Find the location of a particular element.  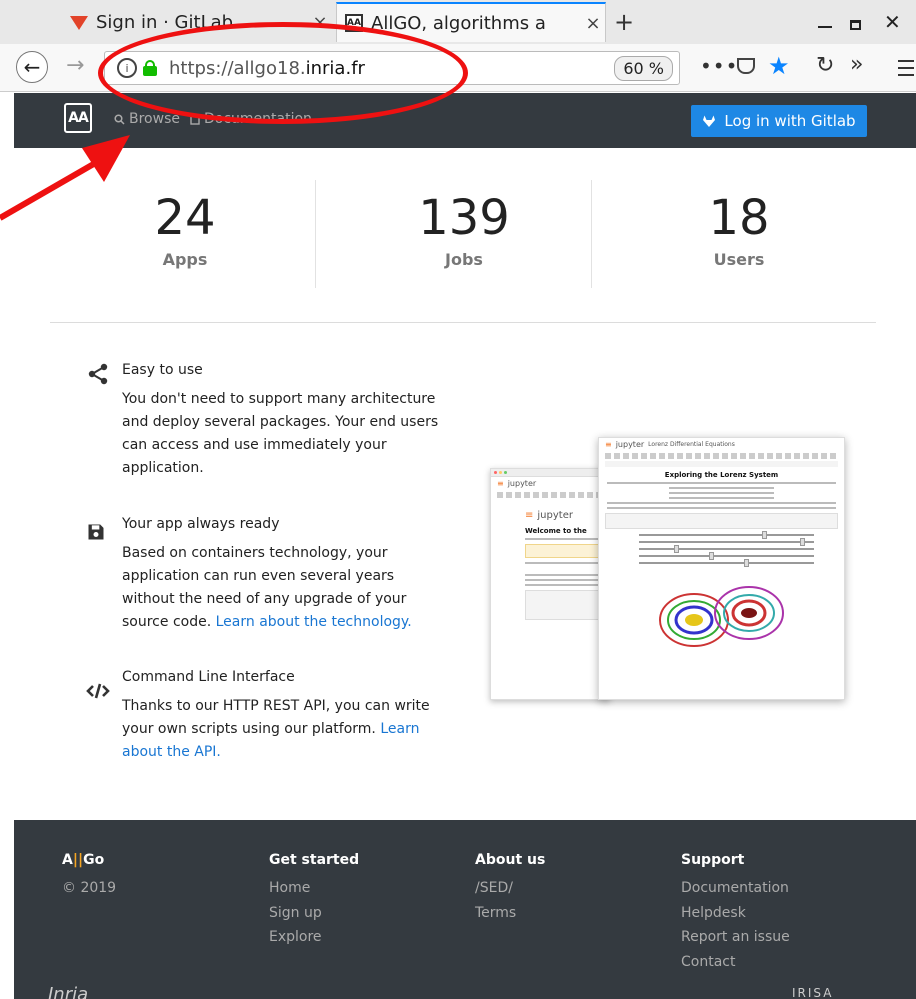

feature-title: Command Line Interface is located at coordinates (208, 677).